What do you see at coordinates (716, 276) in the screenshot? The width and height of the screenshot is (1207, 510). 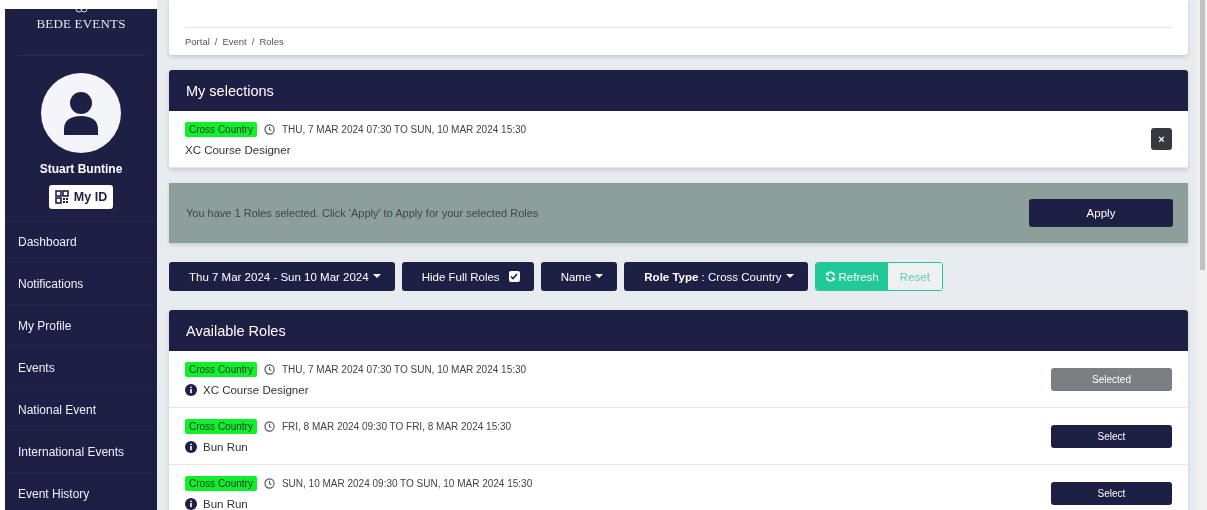 I see `dropdown-button: Role Type : Cross Country` at bounding box center [716, 276].